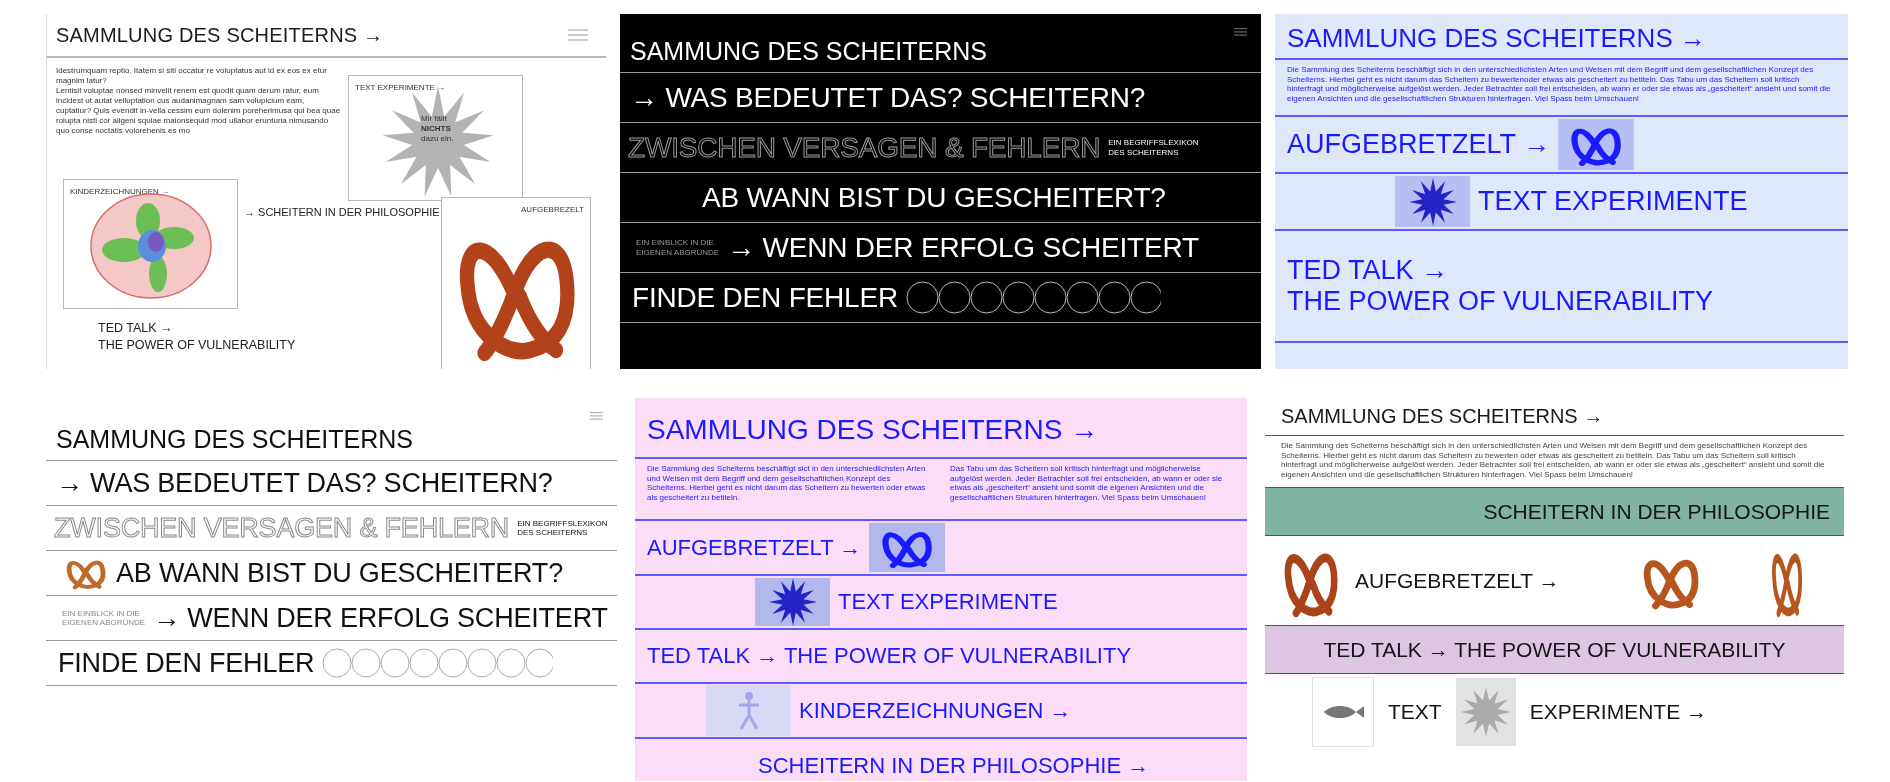 Image resolution: width=1890 pixels, height=782 pixels. Describe the element at coordinates (1559, 85) in the screenshot. I see `intro-text: Die Sammlung des Scheiterns beschäftigt sich in den unterschiedlichsten Arten und Weisen mit dem Begriff und dem gesellschaftlichen Konzept des Scheiterns. Hierbei geht es nicht darum das Scheitern zu bewertenoder etwas als gescheitert zu betiteln. Das Tabu um das Scheitern soll kritisch hinterfragt und möglicherweise aufgelöst werden. Jeder Betrachter soll frei entscheiden, ab wann er oder sie etwas als „gescheitert“ ansieht und somit die eigenen Ansichten und die gesellschaftlichen Strukturen hinterfragen. Viel Spass beim Umschauen!` at that location.